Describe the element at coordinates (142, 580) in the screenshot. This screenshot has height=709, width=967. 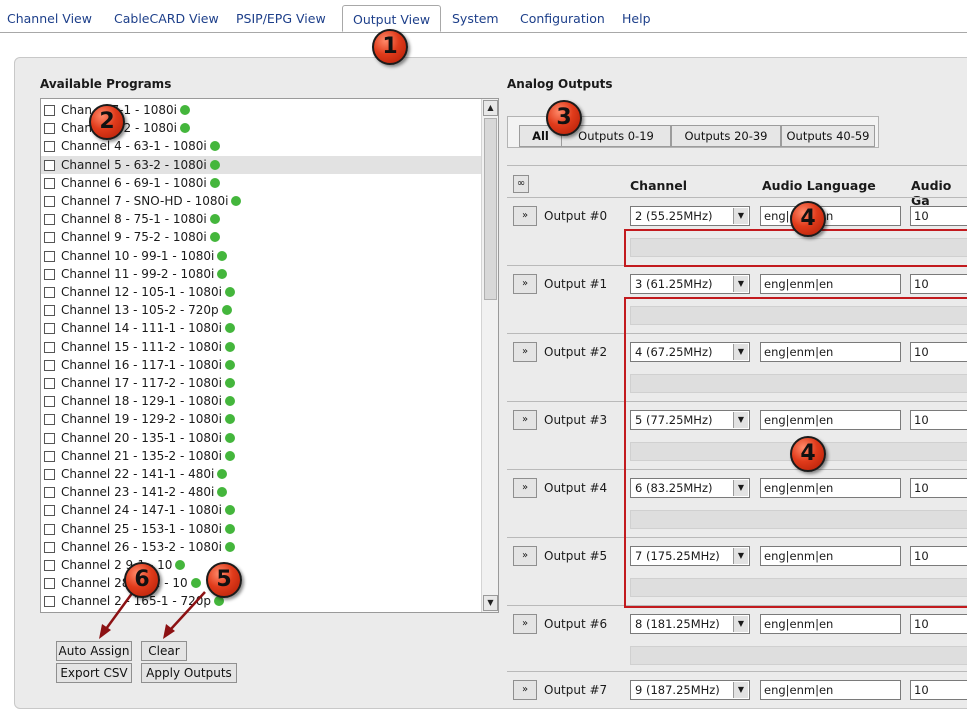
I see `annotation-badge-6: 6` at that location.